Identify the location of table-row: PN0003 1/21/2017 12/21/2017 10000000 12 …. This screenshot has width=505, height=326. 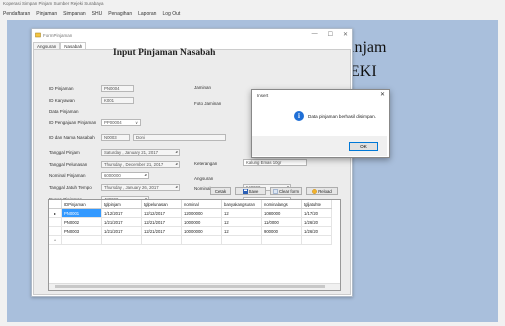
(190, 231).